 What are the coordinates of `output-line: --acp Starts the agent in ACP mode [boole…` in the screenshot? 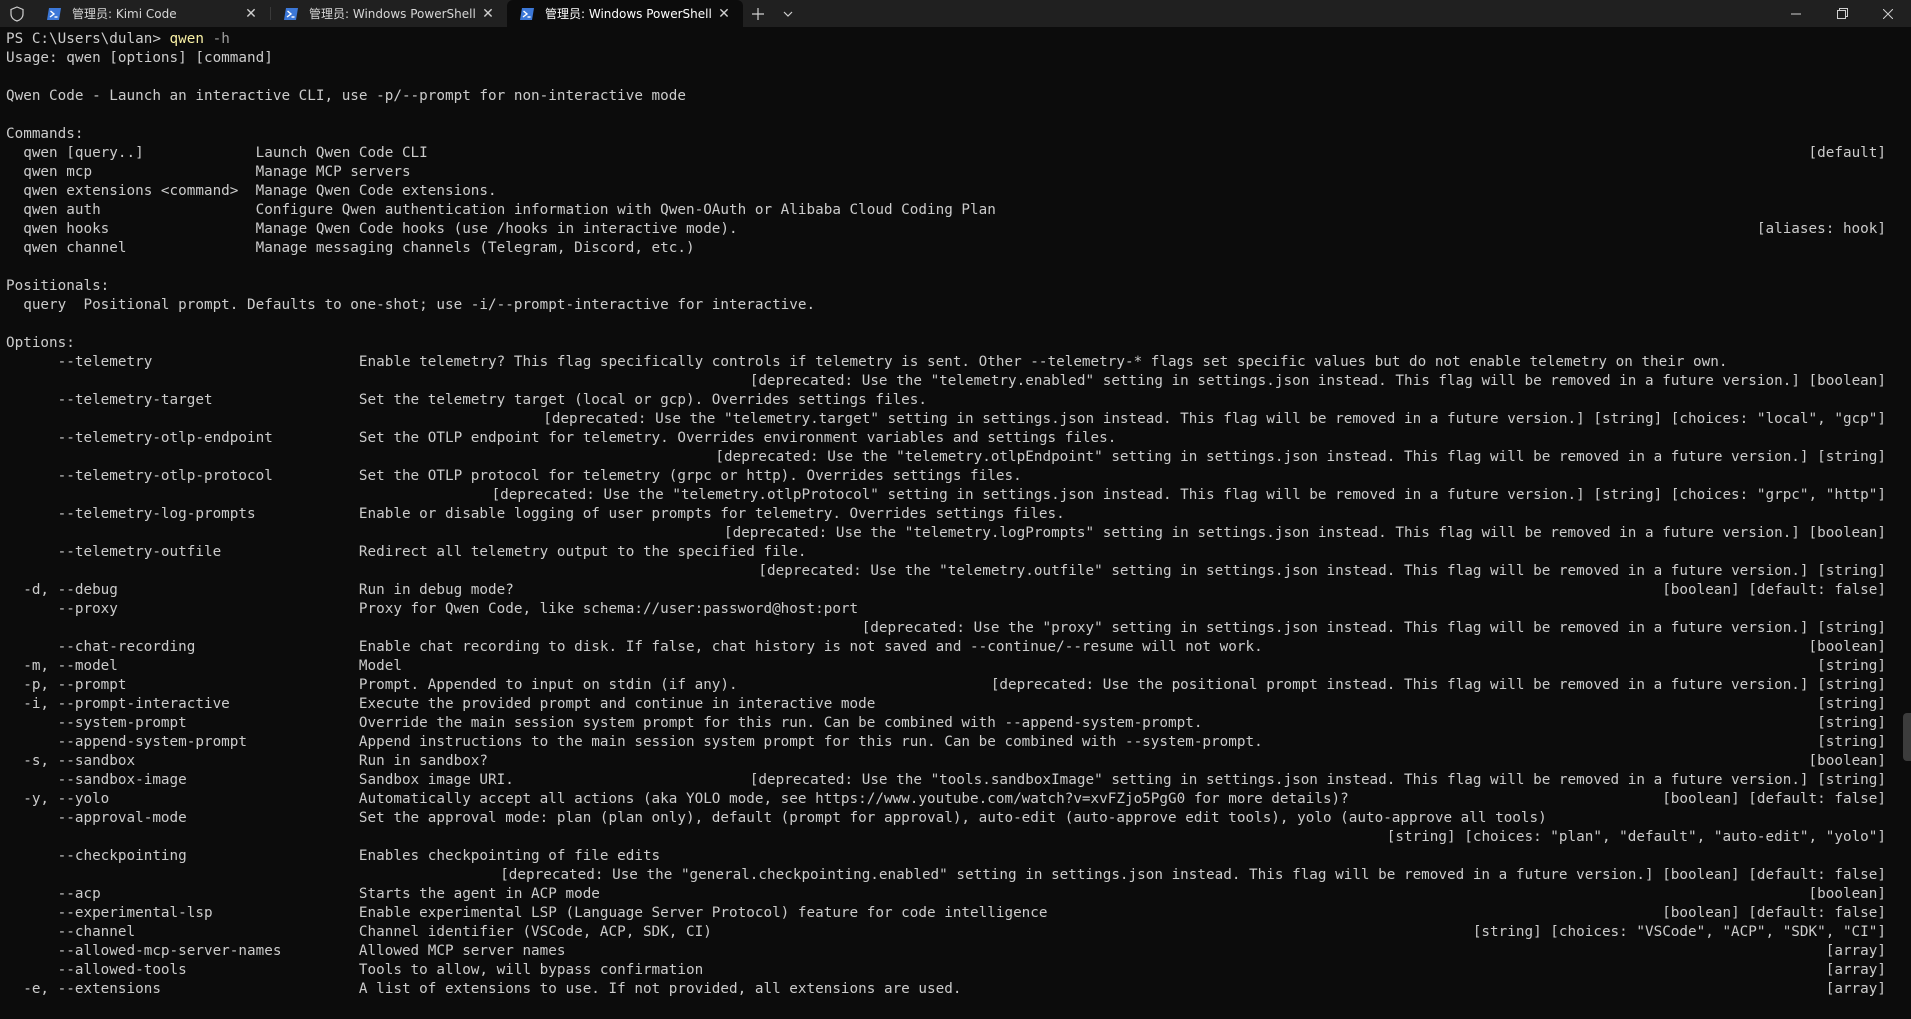 It's located at (946, 894).